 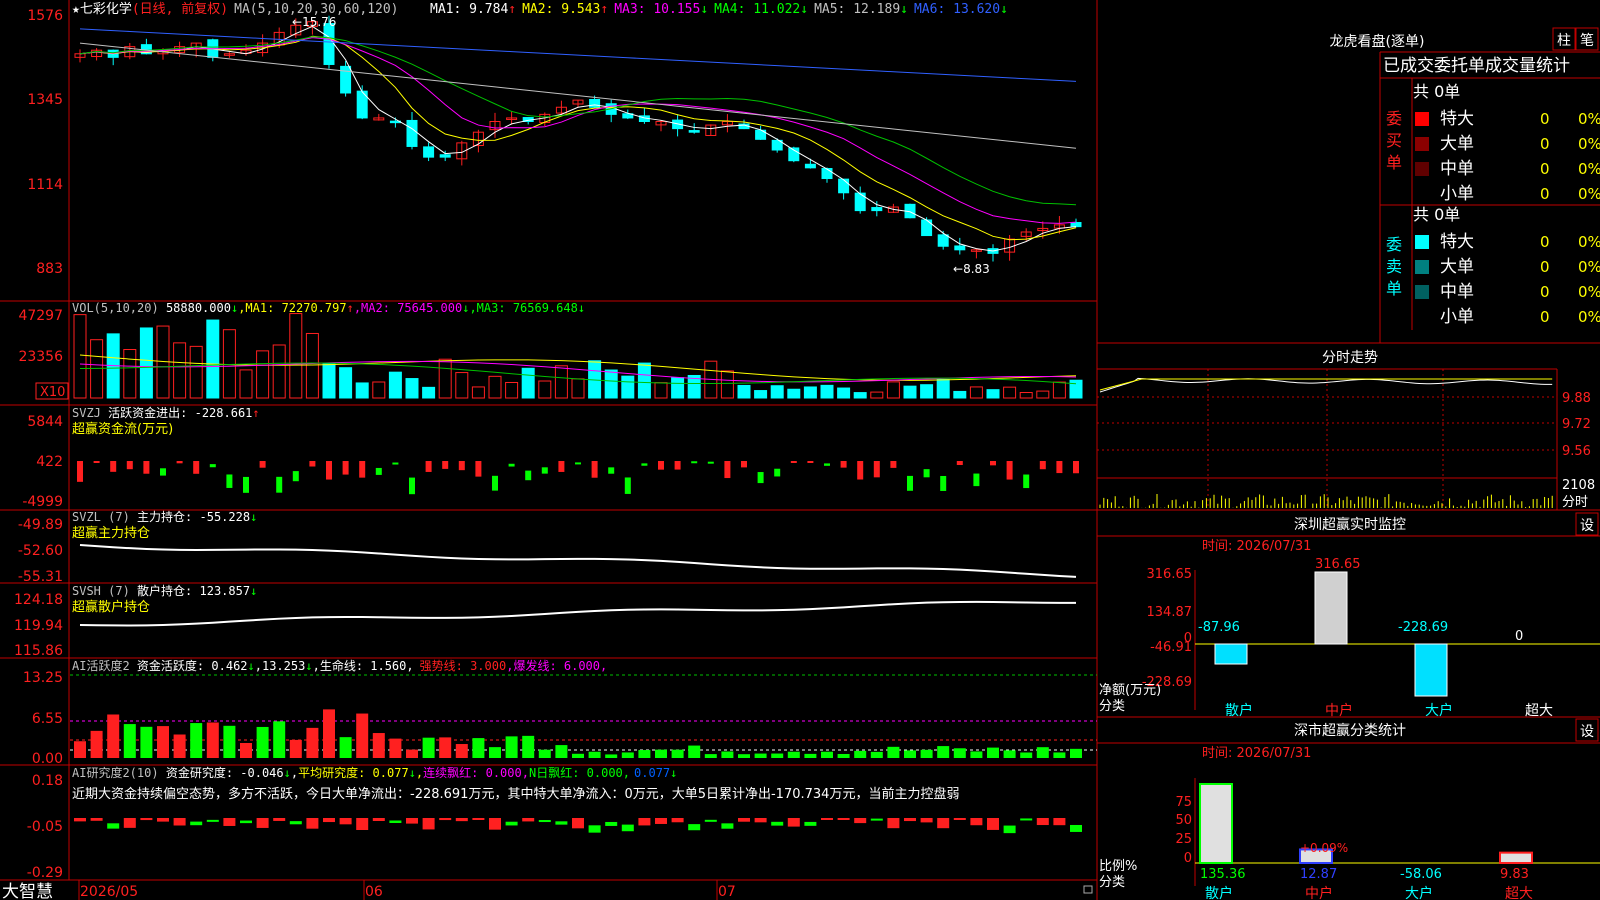 What do you see at coordinates (1112, 882) in the screenshot?
I see `class-category-label: 分类` at bounding box center [1112, 882].